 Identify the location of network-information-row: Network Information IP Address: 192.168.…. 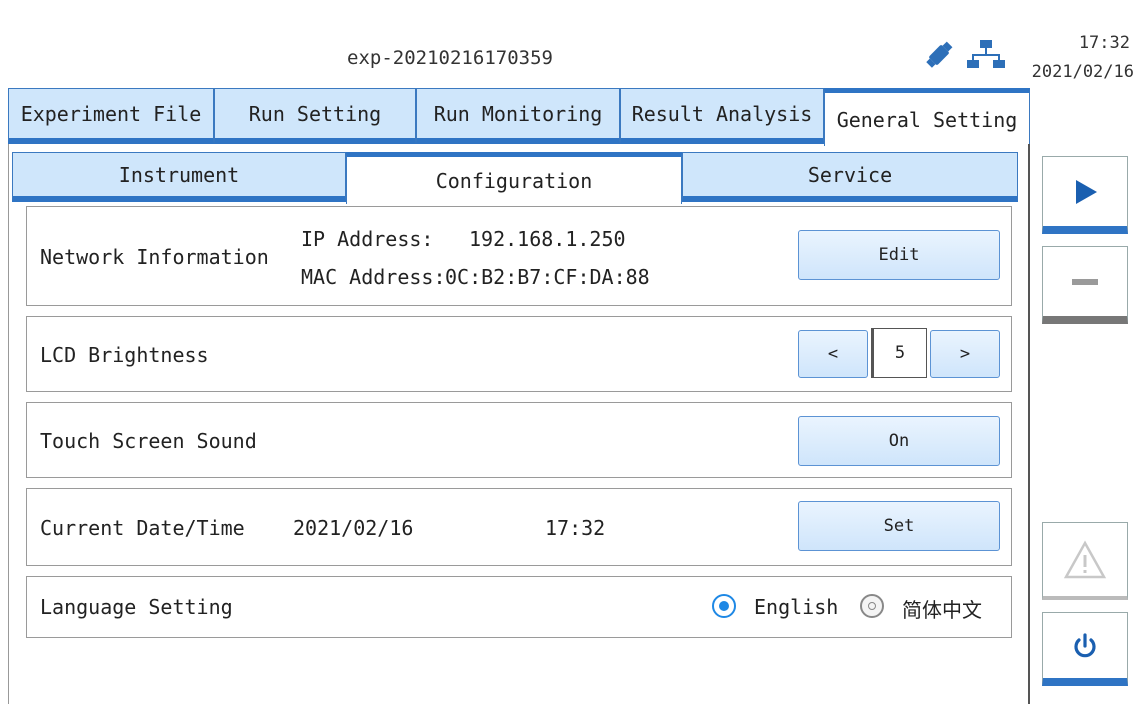
(519, 256).